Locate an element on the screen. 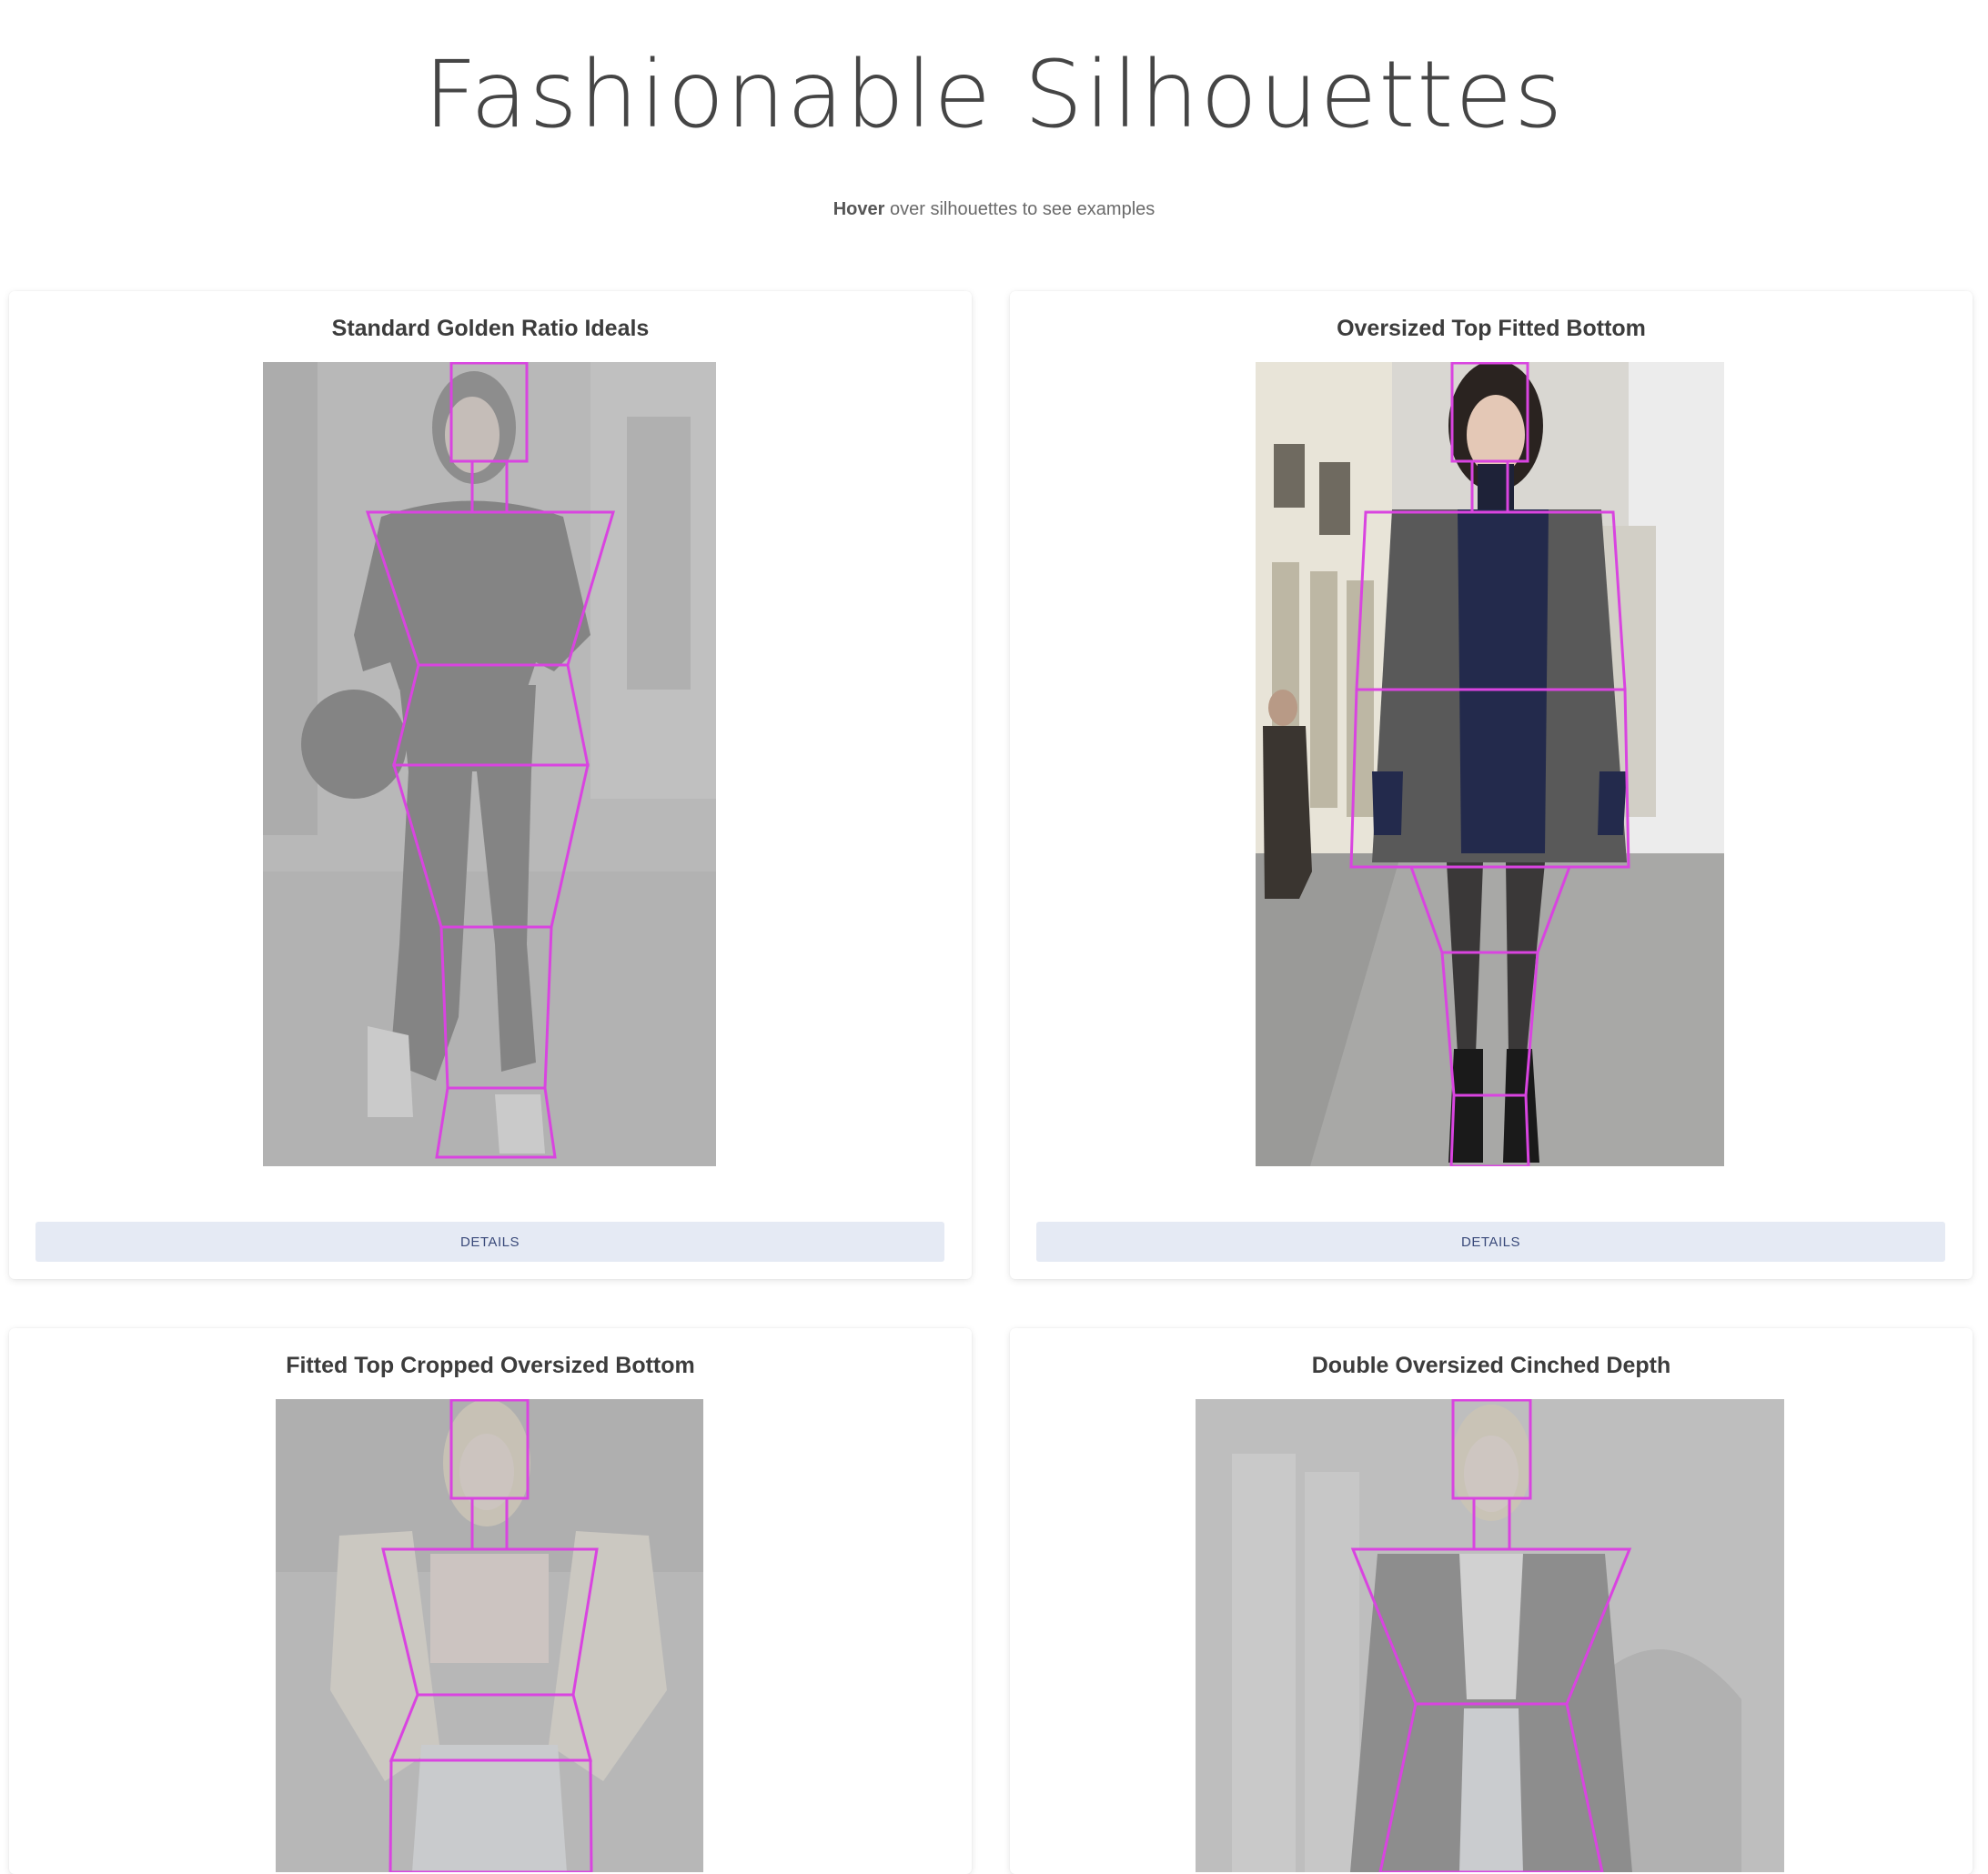  card-title: Double Oversized Cinched Depth is located at coordinates (1491, 1365).